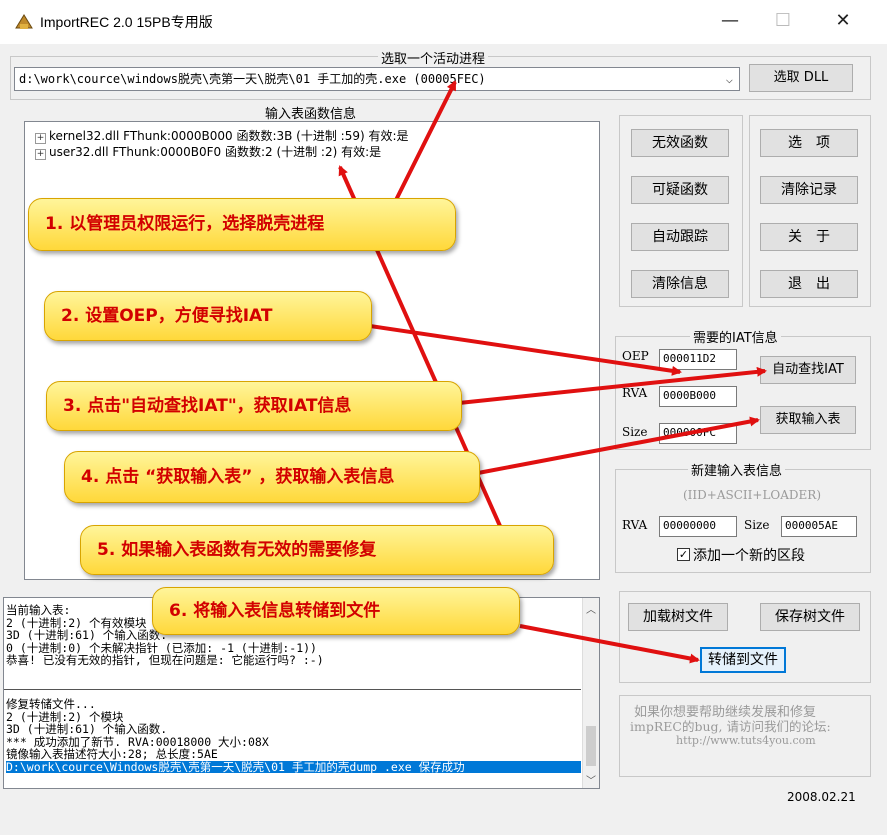 The height and width of the screenshot is (835, 887). What do you see at coordinates (272, 477) in the screenshot?
I see `callout-step-4: 4. 点击 “获取输入表” ，获取输入表信息` at bounding box center [272, 477].